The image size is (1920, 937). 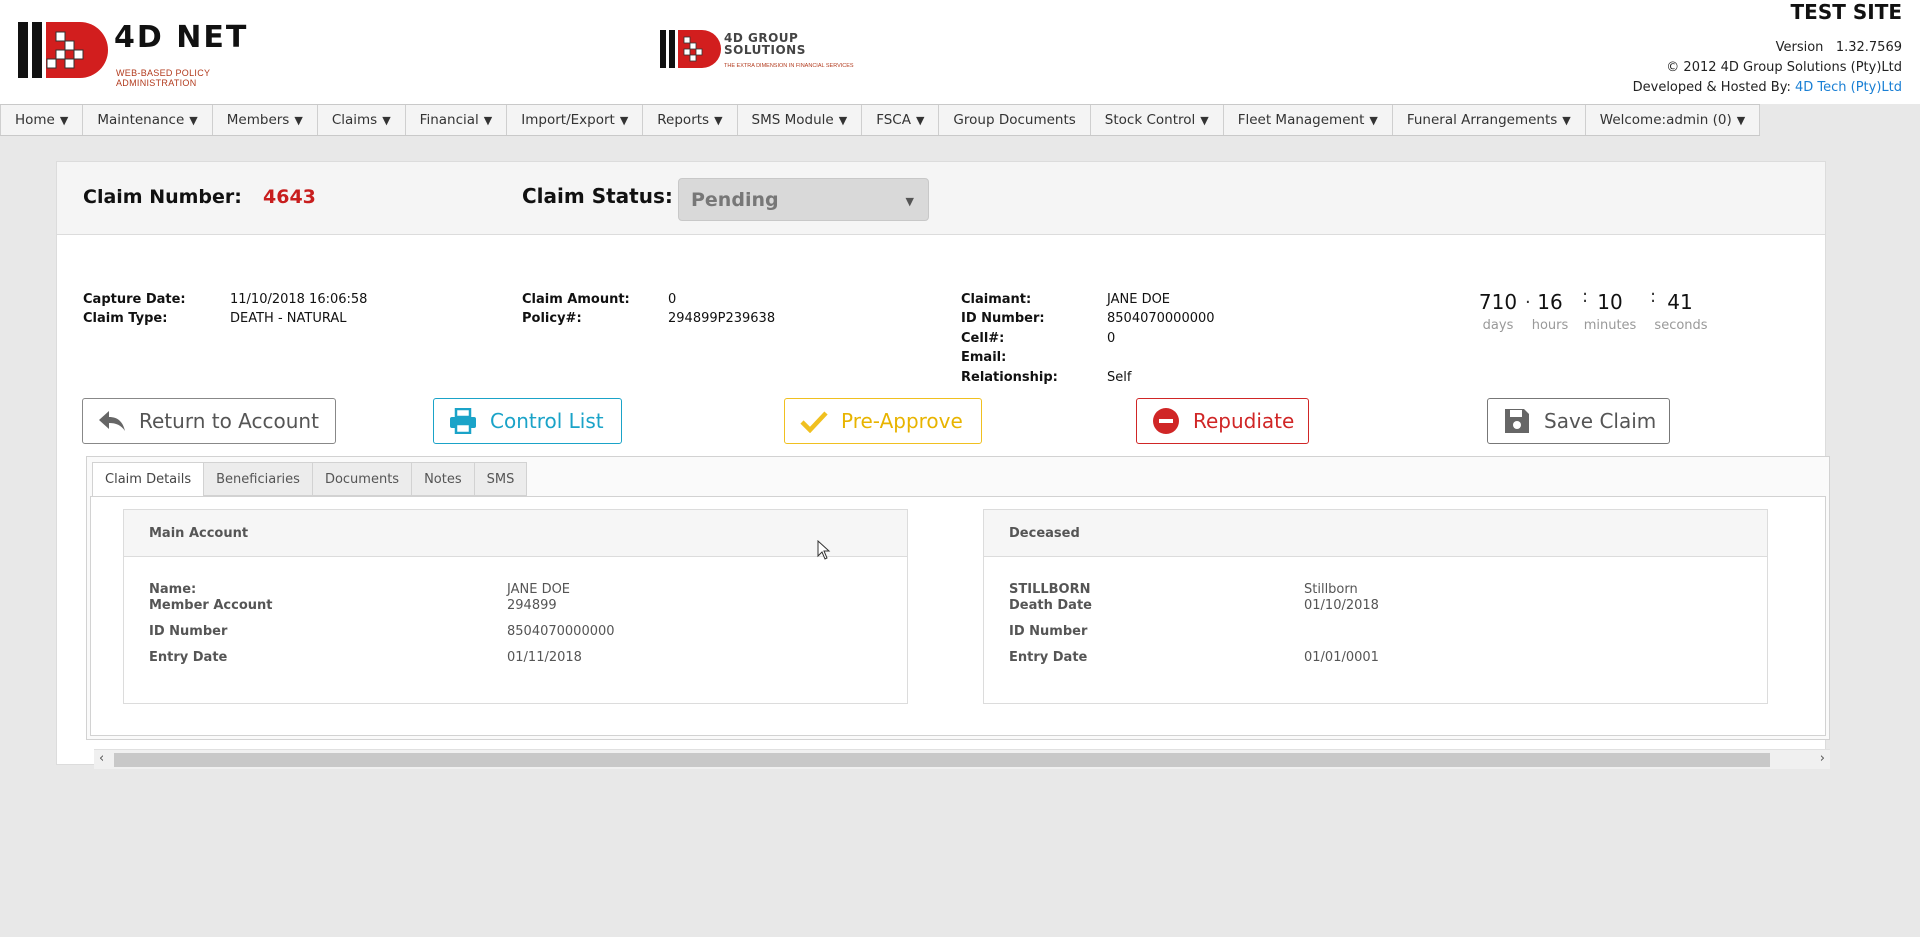 I want to click on 4dnet-logo-mark-icon, so click(x=63, y=50).